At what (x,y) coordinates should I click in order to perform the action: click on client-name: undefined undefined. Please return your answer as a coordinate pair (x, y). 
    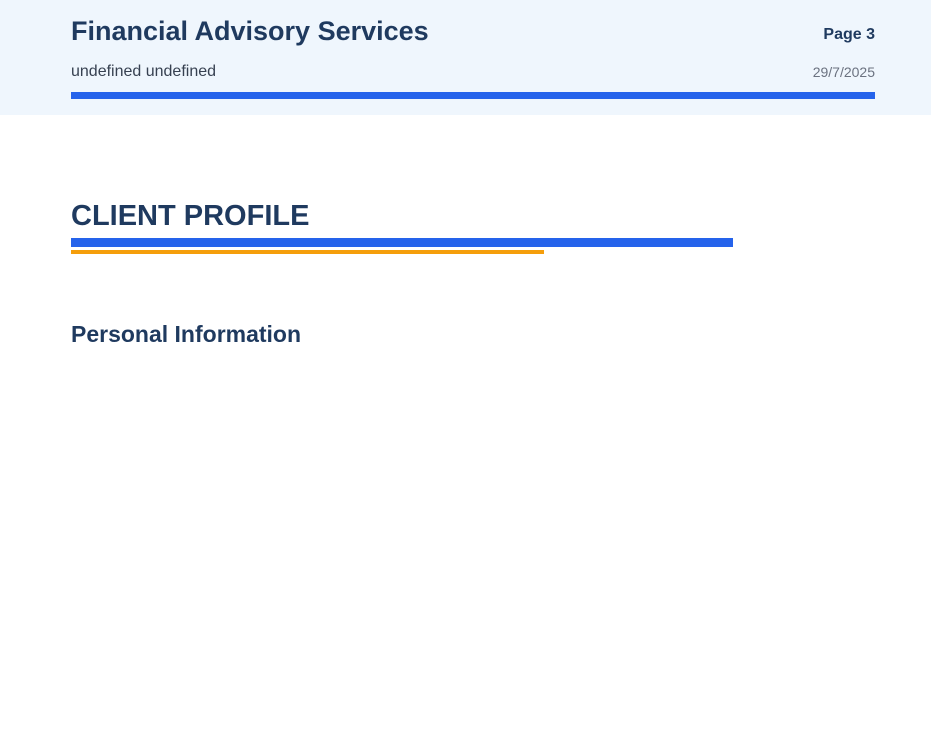
    Looking at the image, I should click on (144, 71).